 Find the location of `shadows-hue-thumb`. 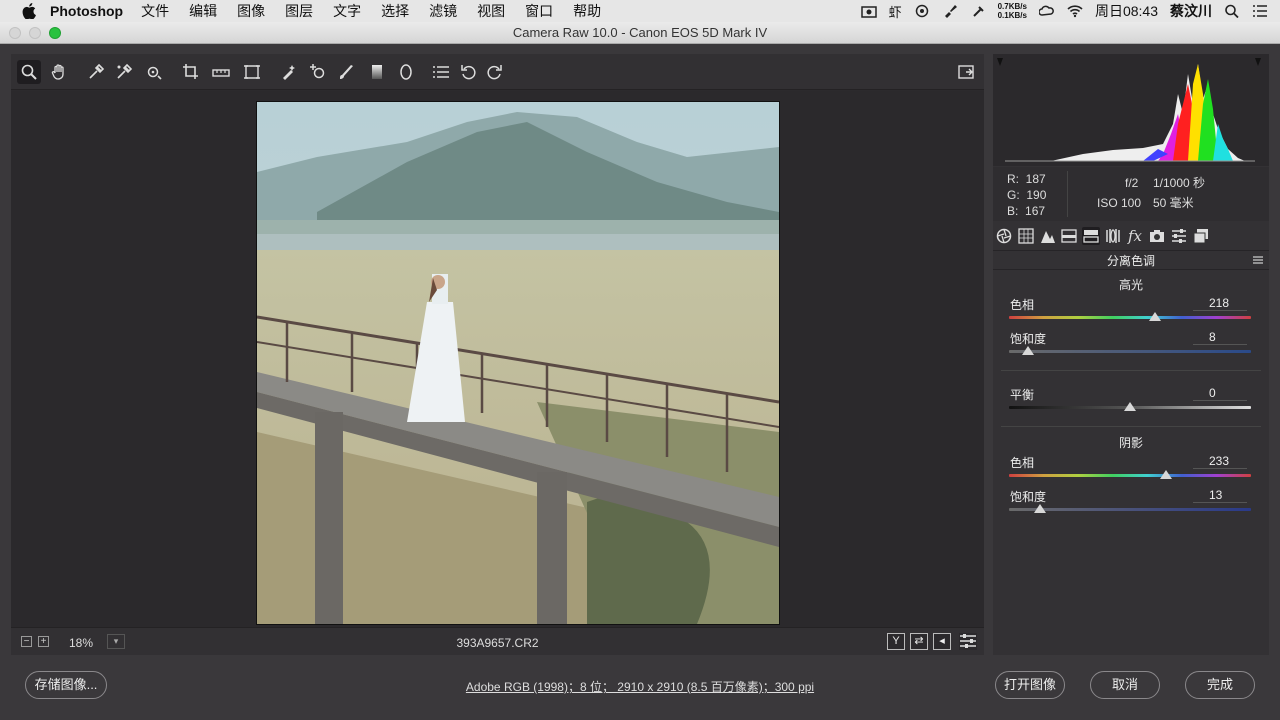

shadows-hue-thumb is located at coordinates (1165, 474).